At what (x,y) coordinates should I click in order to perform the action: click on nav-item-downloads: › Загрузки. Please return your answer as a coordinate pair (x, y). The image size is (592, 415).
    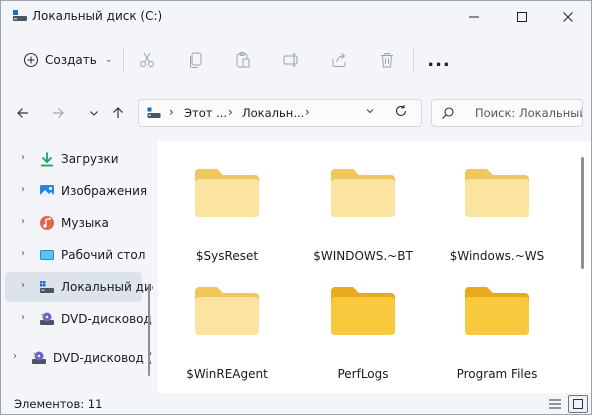
    Looking at the image, I should click on (73, 159).